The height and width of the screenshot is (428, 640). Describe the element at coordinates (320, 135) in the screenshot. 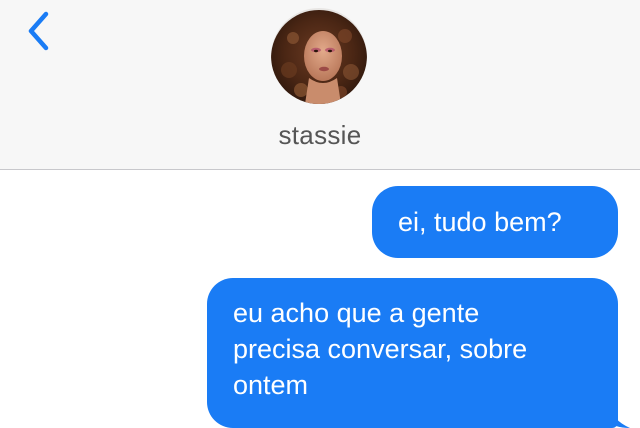

I see `contact-name: stassie` at that location.